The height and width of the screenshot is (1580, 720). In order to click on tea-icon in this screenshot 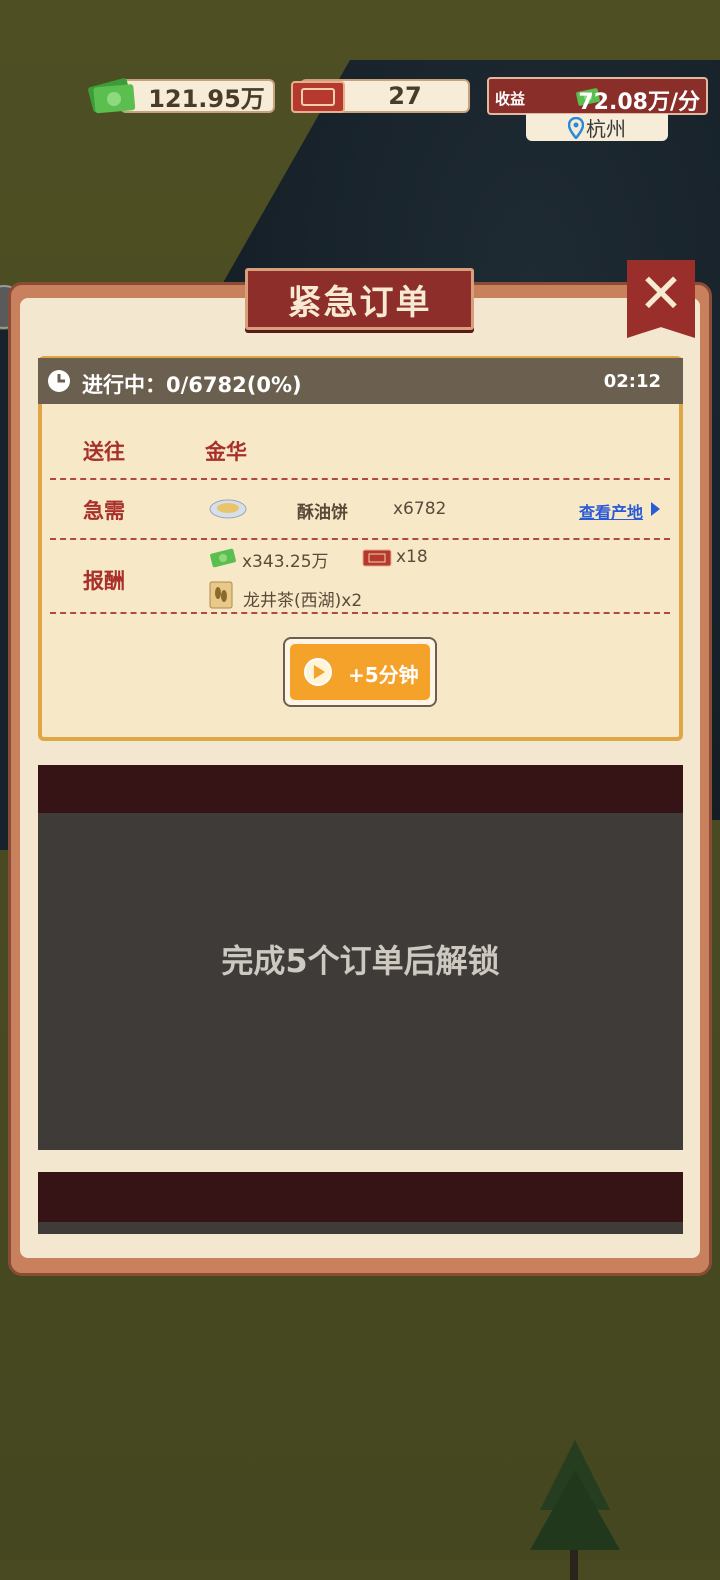, I will do `click(221, 595)`.